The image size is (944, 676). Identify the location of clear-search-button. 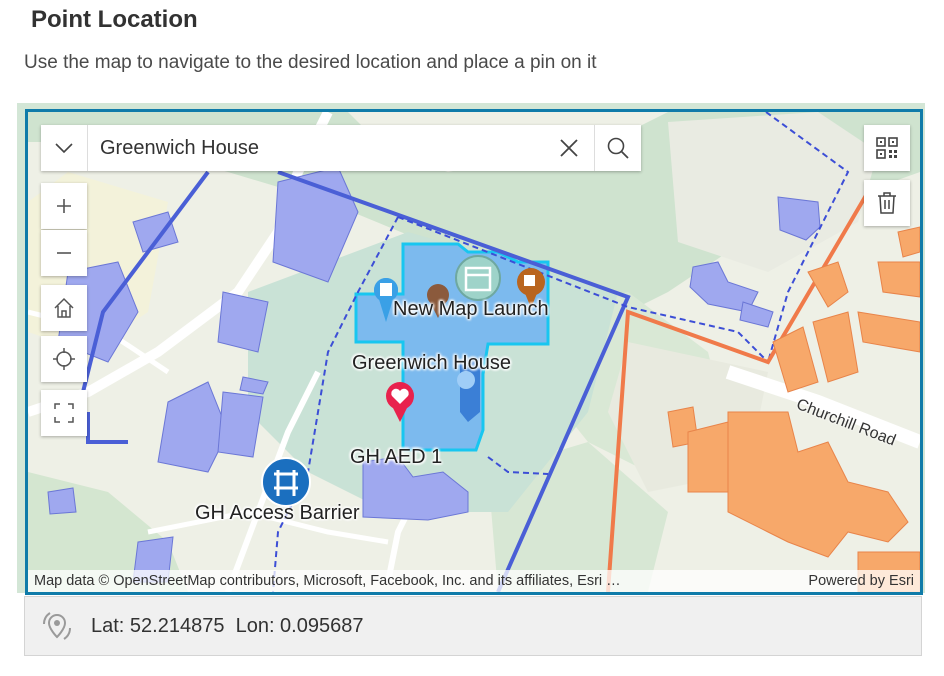
(569, 148).